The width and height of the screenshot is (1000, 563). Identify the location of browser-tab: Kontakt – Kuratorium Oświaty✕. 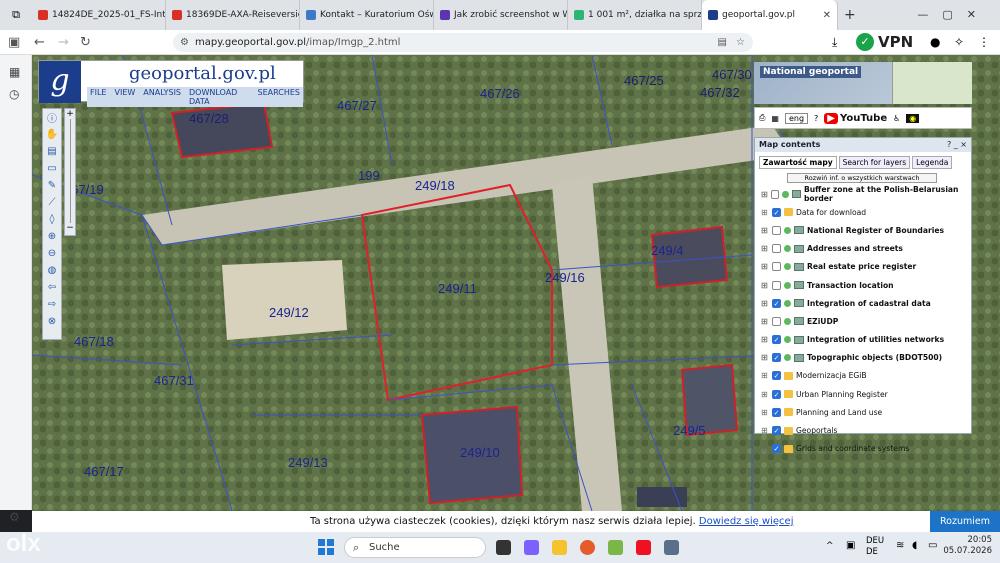
(367, 15).